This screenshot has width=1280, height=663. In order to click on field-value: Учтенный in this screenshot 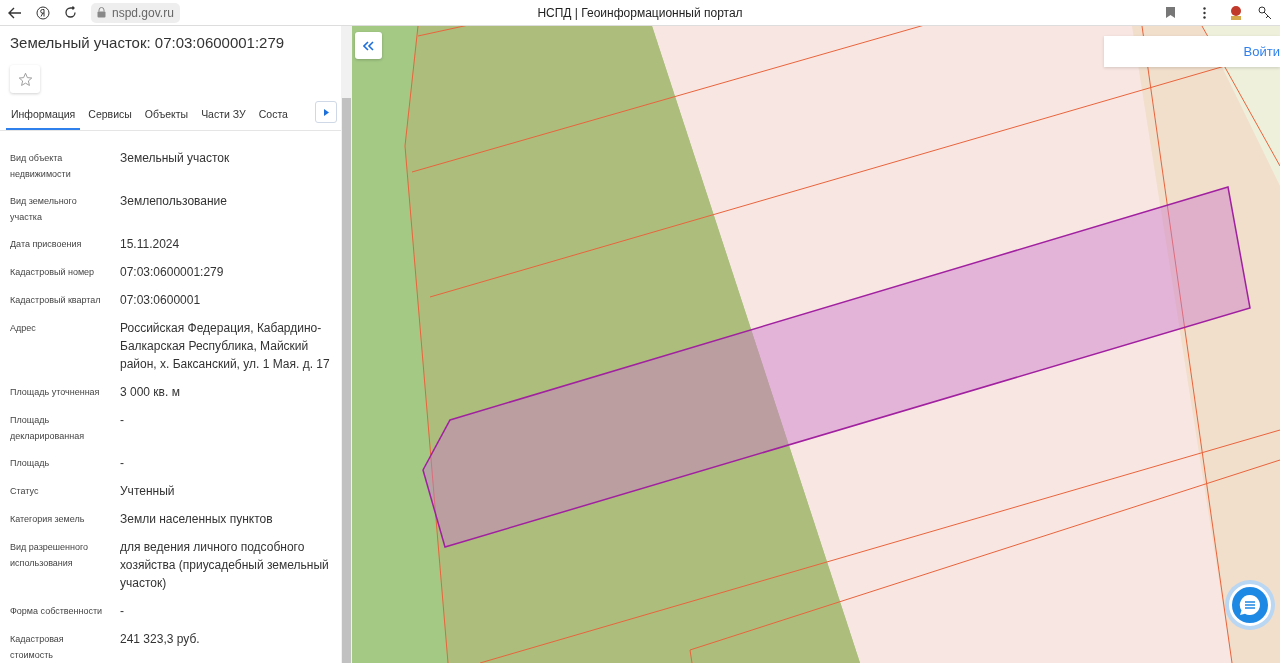, I will do `click(148, 491)`.